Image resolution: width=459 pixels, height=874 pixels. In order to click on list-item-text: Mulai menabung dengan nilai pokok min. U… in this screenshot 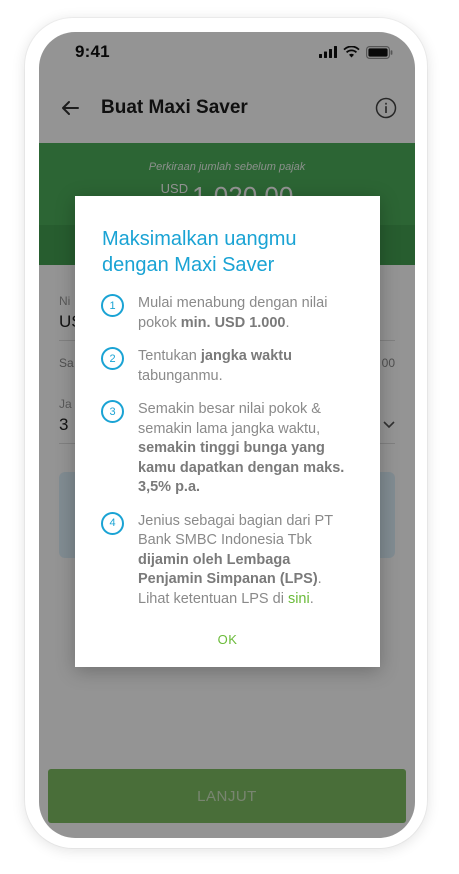, I will do `click(245, 313)`.